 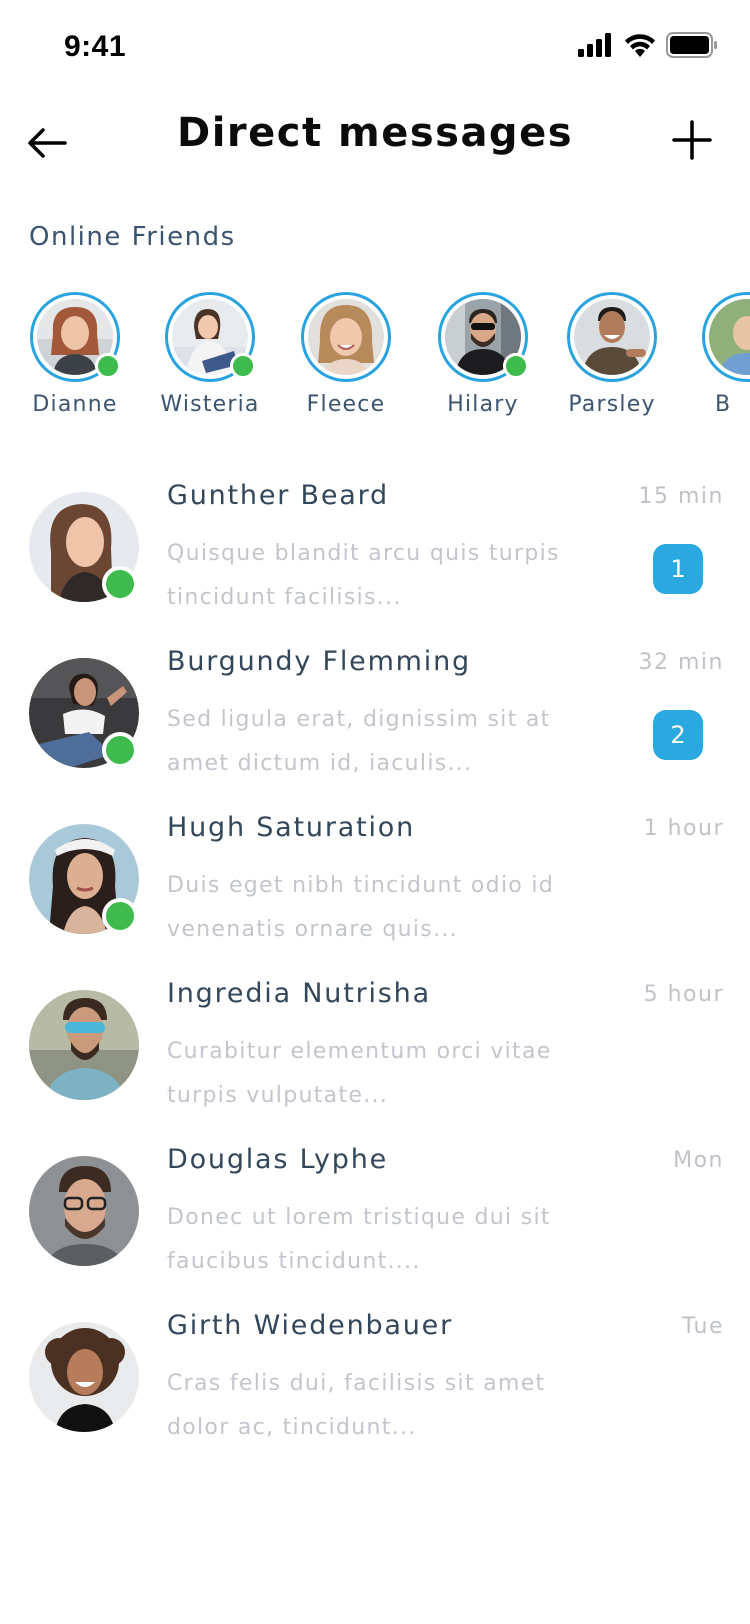 I want to click on message-time: 32 min, so click(x=681, y=662).